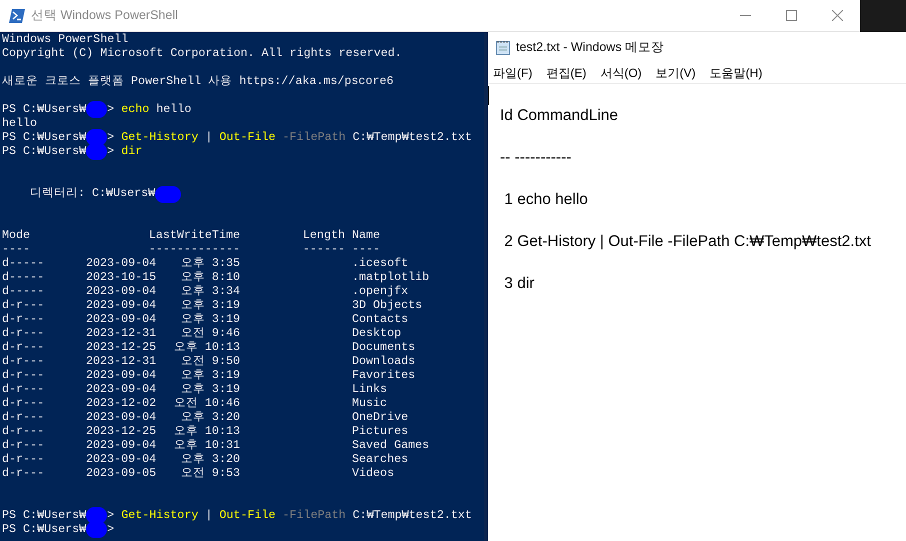 The image size is (906, 541). What do you see at coordinates (370, 389) in the screenshot?
I see `console-text: Links` at bounding box center [370, 389].